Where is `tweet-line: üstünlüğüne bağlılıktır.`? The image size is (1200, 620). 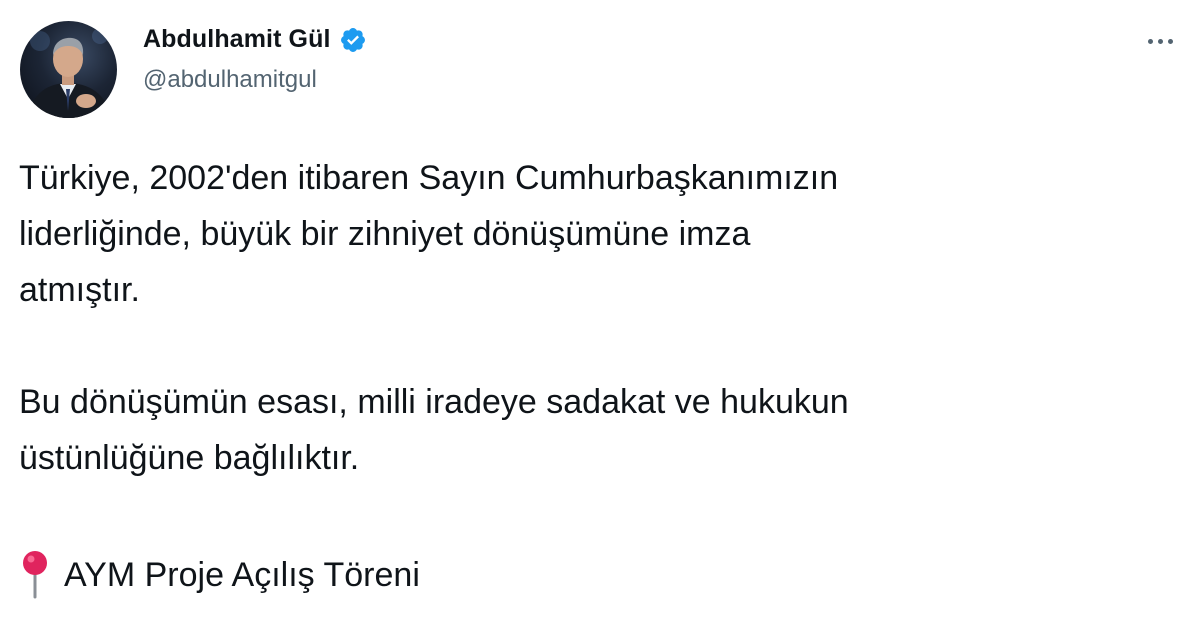
tweet-line: üstünlüğüne bağlılıktır. is located at coordinates (189, 458).